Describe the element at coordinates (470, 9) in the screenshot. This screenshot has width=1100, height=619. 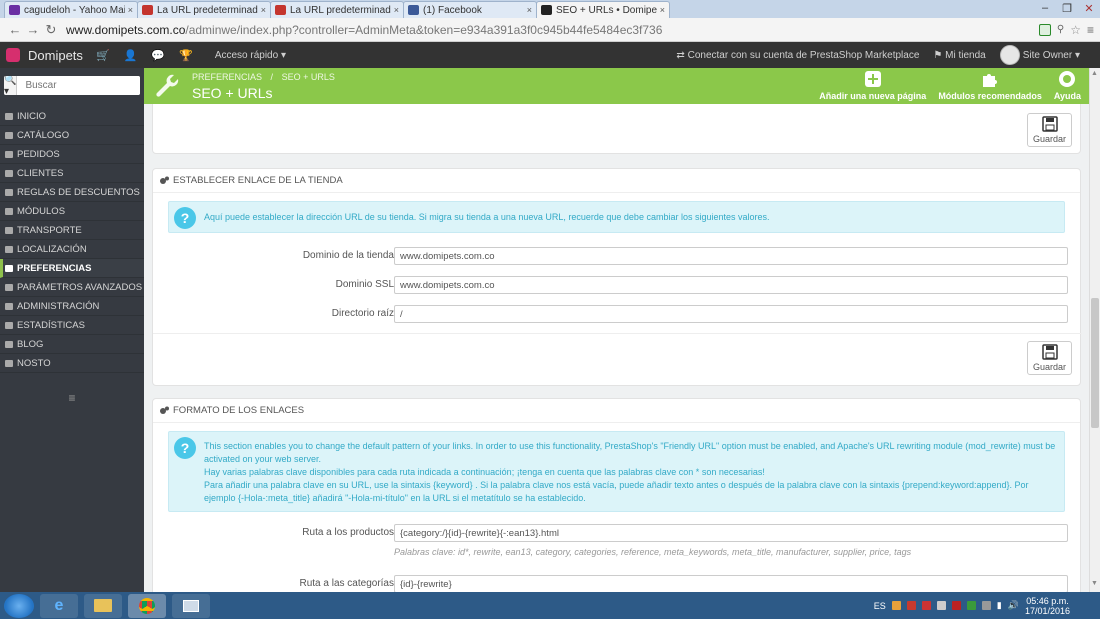
I see `browser-tab-facebook: (1) Facebook ×` at that location.